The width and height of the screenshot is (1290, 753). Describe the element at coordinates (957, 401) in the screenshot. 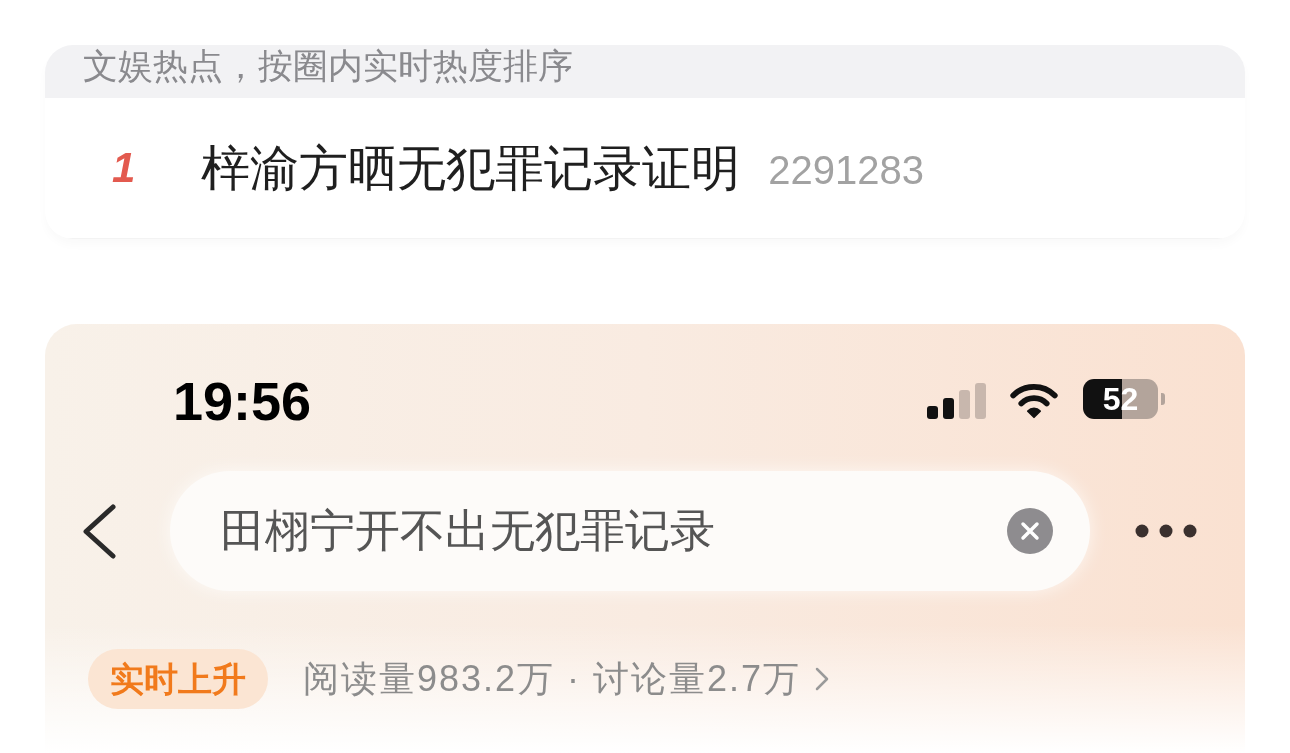

I see `signal-icon` at that location.